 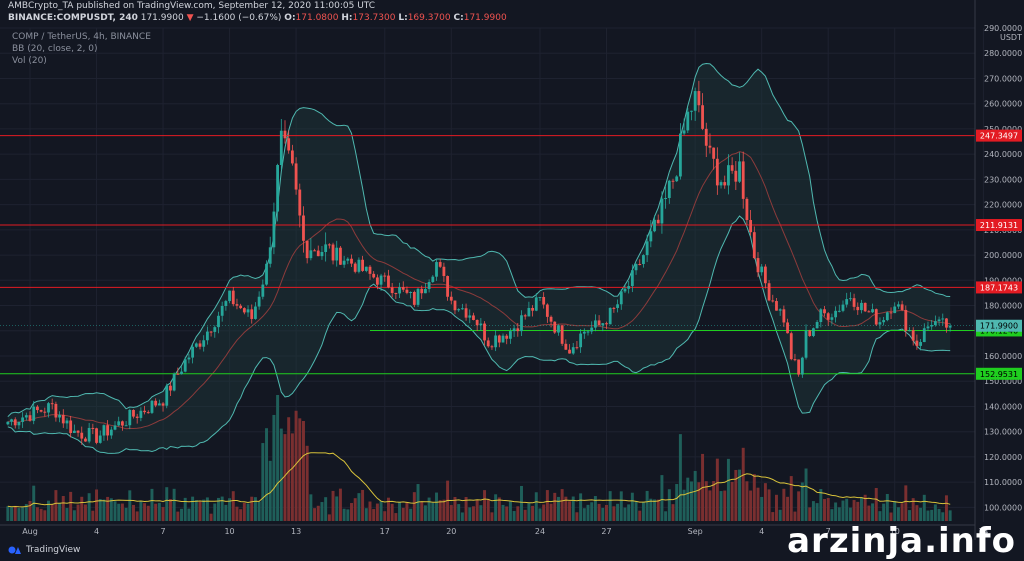 What do you see at coordinates (163, 531) in the screenshot?
I see `x-tick-label: 7` at bounding box center [163, 531].